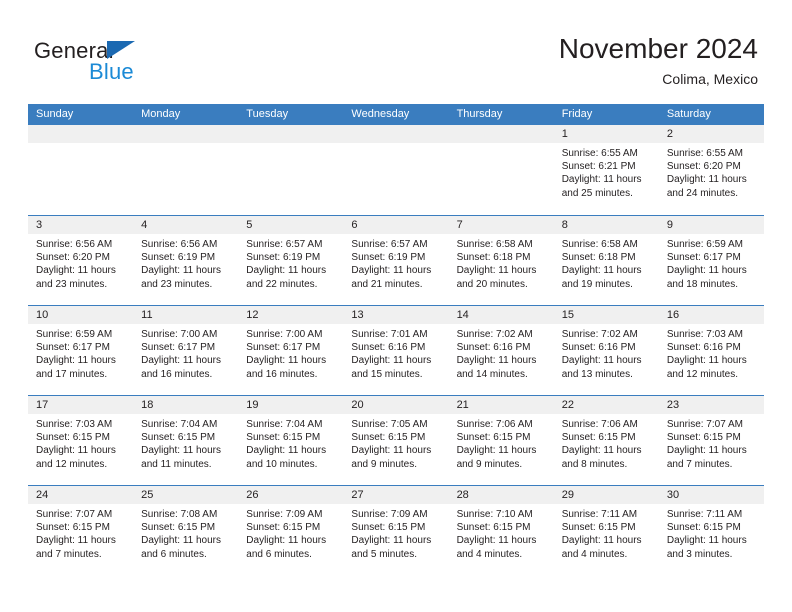  What do you see at coordinates (286, 367) in the screenshot?
I see `daylight-text: Daylight: 11 hours and 16 minutes.` at bounding box center [286, 367].